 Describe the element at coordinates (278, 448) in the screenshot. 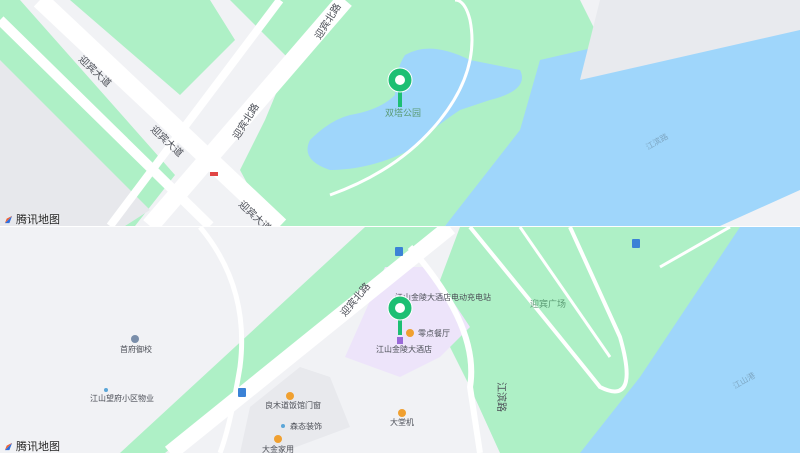

I see `poi-label: 大金家用` at that location.